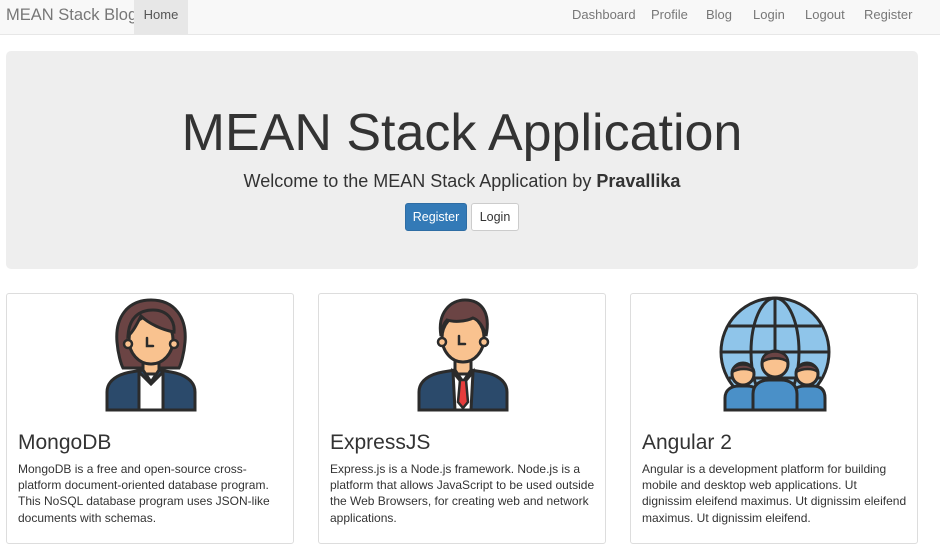 The image size is (940, 560). I want to click on global-team-icon, so click(775, 354).